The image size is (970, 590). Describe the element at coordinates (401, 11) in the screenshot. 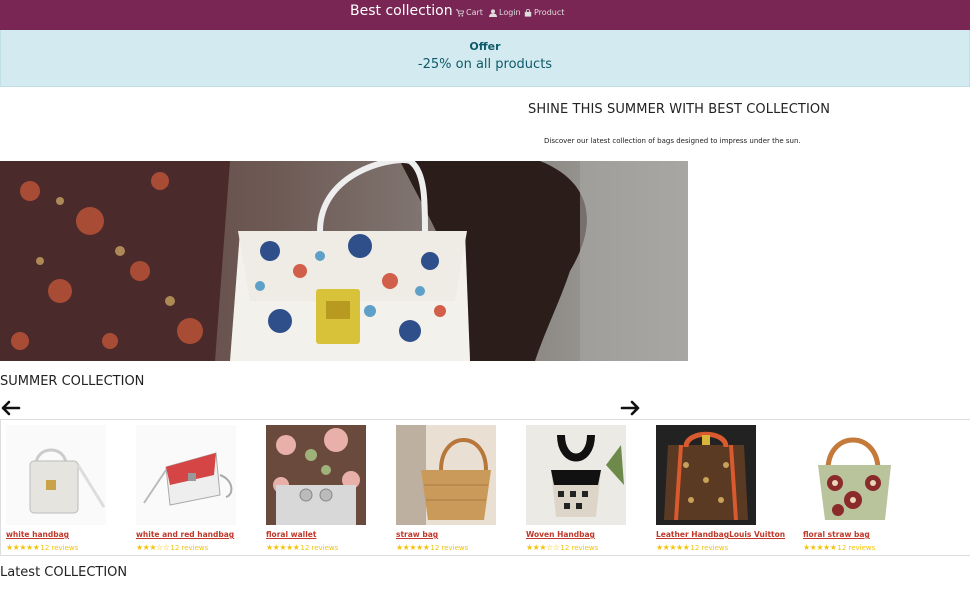

I see `brand-title: Best collection` at that location.